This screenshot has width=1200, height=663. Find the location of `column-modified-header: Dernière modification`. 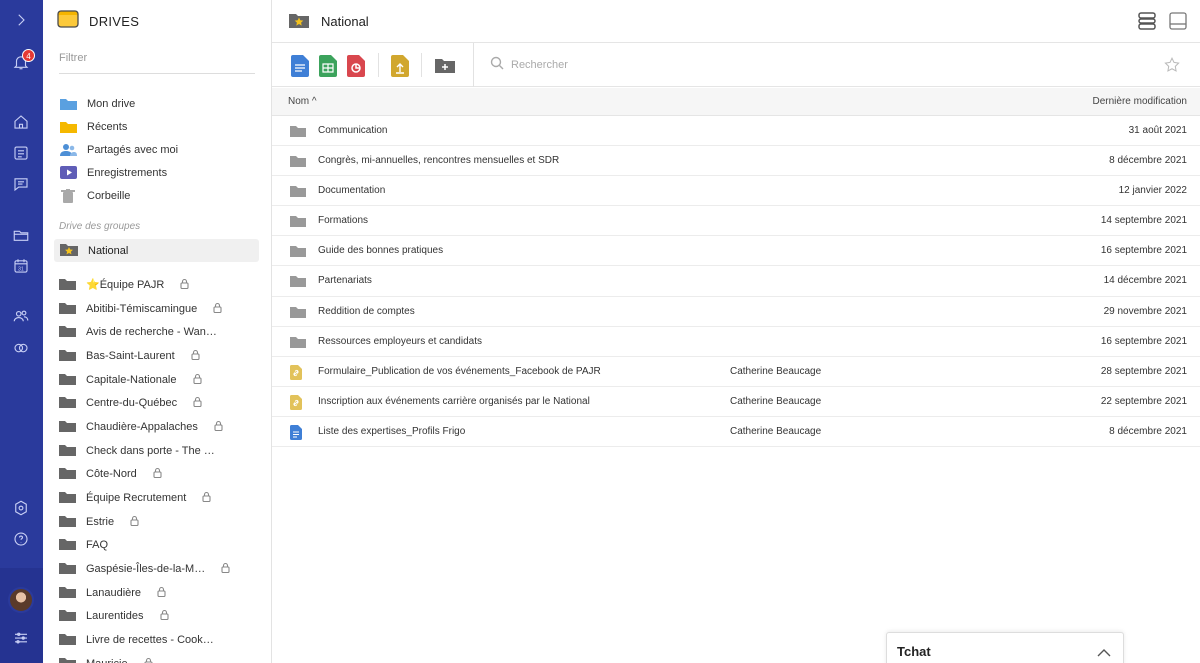

column-modified-header: Dernière modification is located at coordinates (1140, 101).